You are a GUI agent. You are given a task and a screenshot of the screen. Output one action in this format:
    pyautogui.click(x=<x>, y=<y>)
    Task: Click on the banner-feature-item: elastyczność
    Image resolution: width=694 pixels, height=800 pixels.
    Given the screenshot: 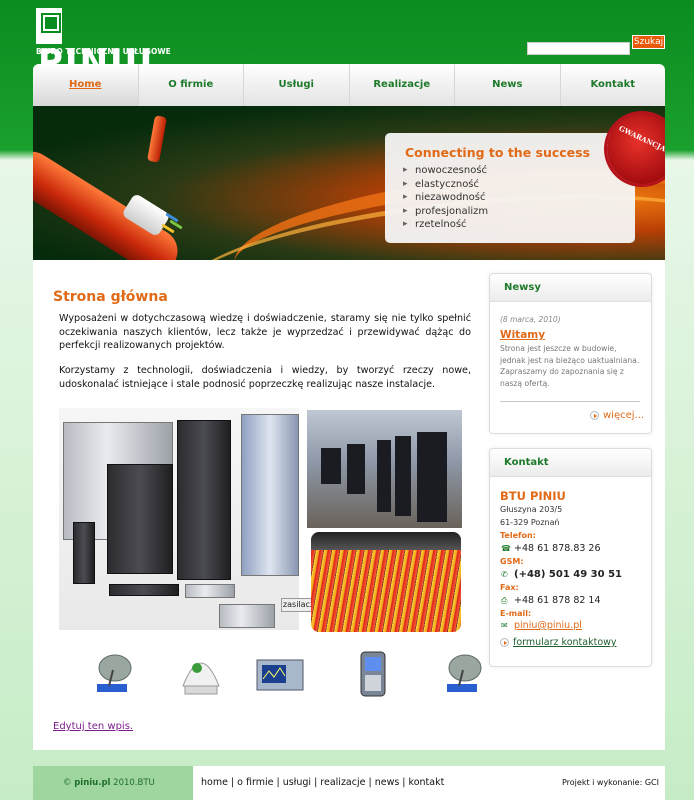 What is the action you would take?
    pyautogui.click(x=519, y=185)
    